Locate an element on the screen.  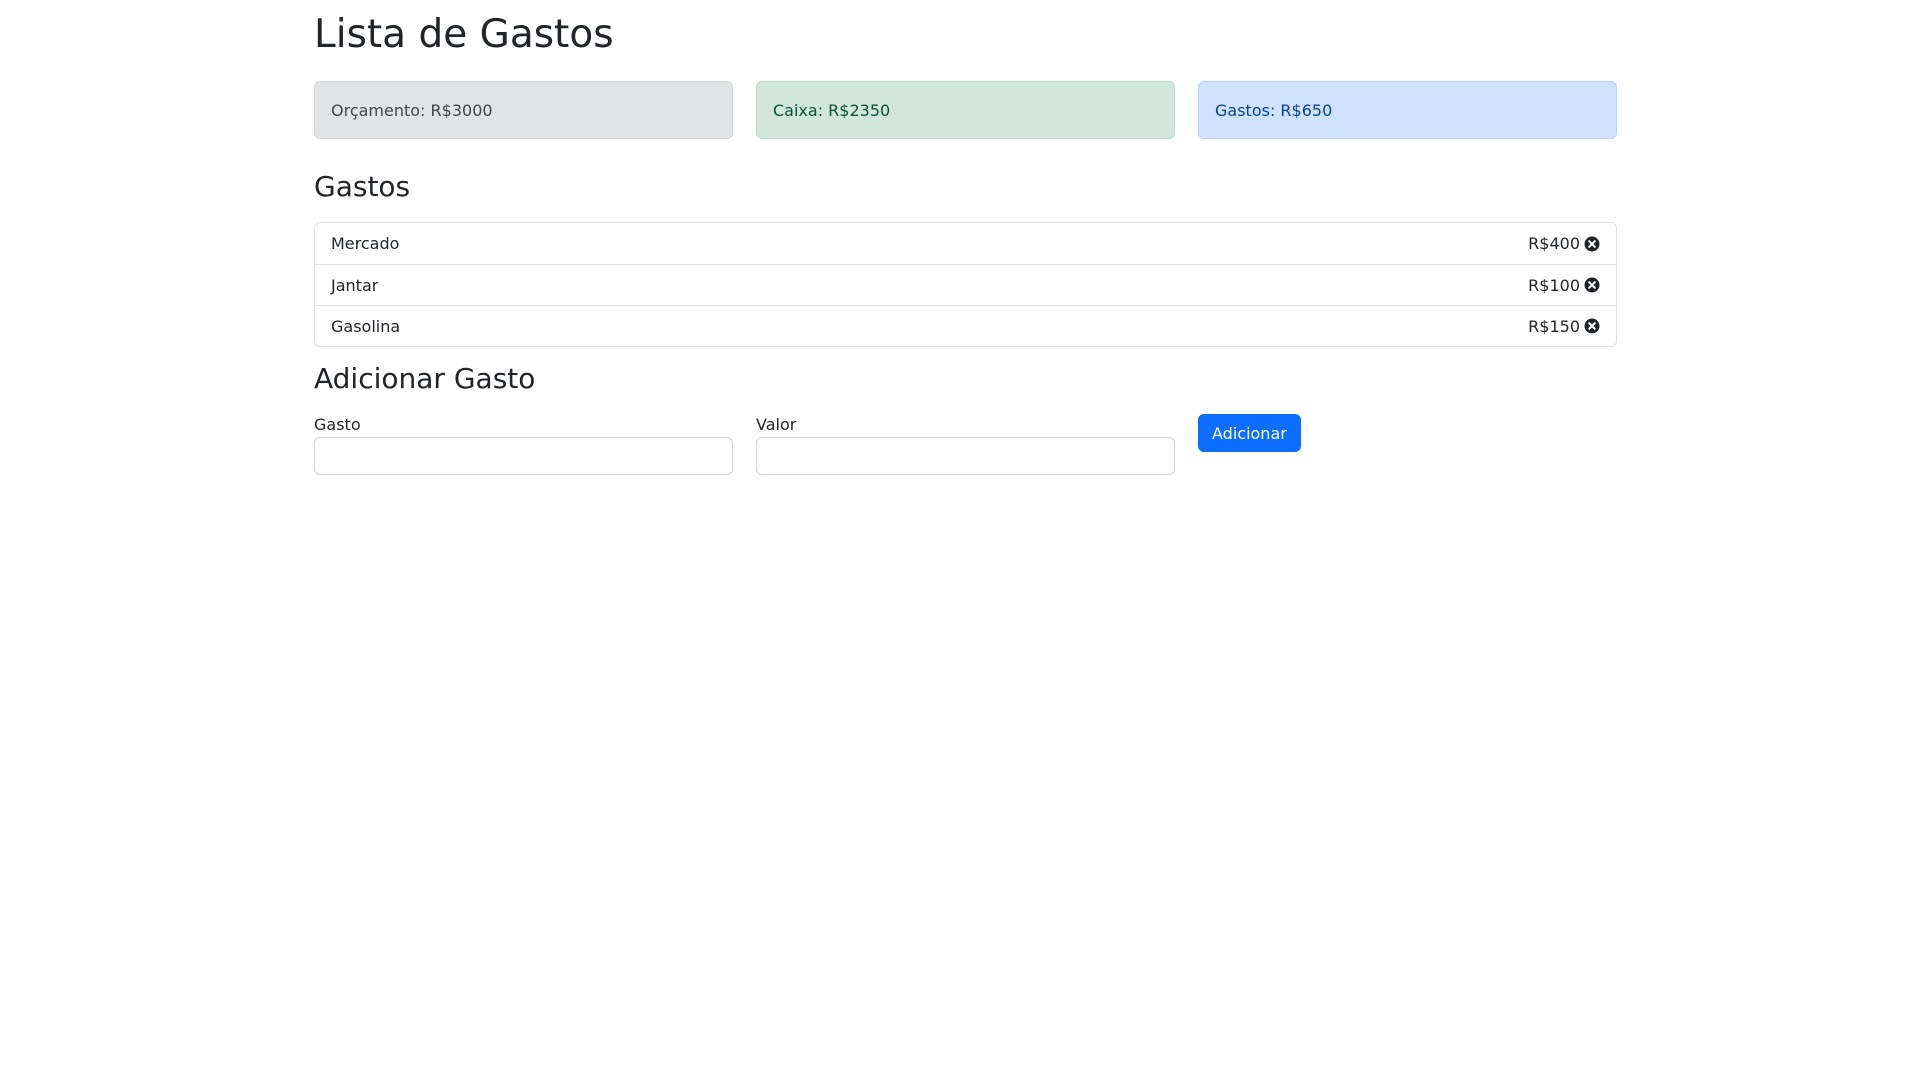
list-item: Gasolina R$150 is located at coordinates (965, 325).